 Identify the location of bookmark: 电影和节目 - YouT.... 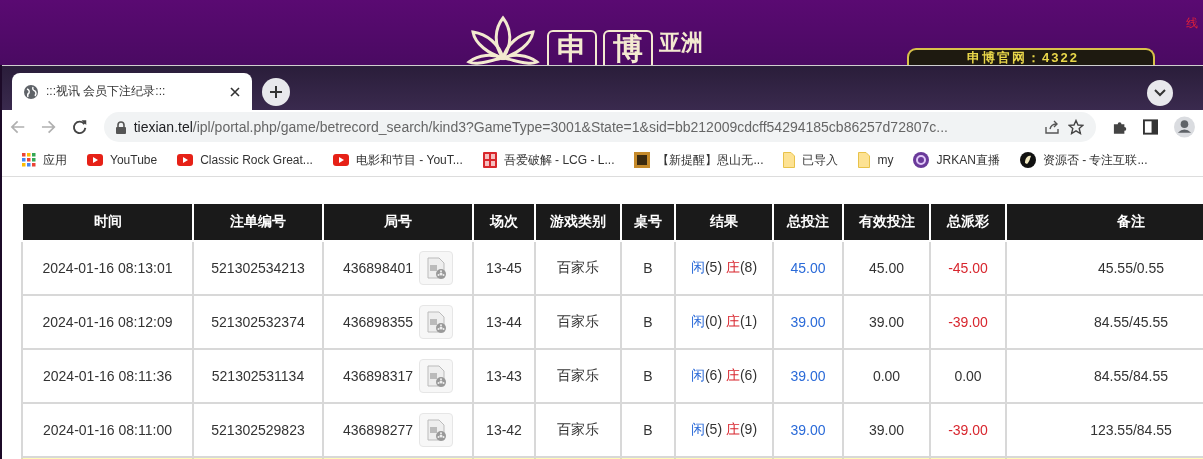
(397, 160).